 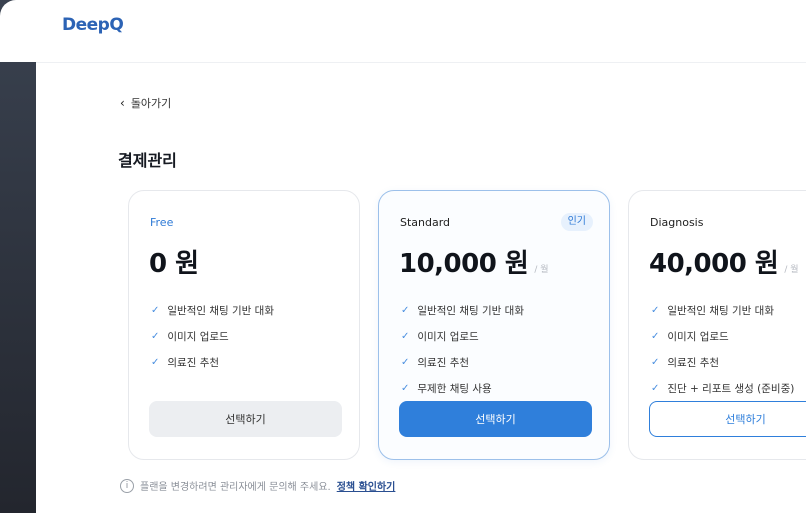 I want to click on back-link: ‹ 돌아가기, so click(x=145, y=103).